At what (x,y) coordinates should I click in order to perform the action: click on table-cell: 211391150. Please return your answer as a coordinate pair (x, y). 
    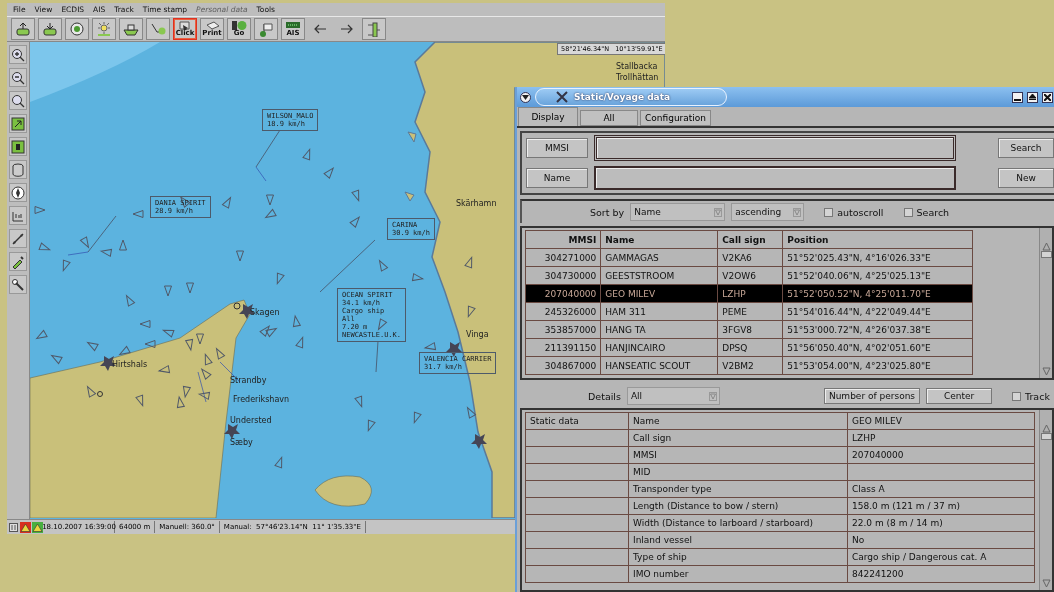
    Looking at the image, I should click on (563, 347).